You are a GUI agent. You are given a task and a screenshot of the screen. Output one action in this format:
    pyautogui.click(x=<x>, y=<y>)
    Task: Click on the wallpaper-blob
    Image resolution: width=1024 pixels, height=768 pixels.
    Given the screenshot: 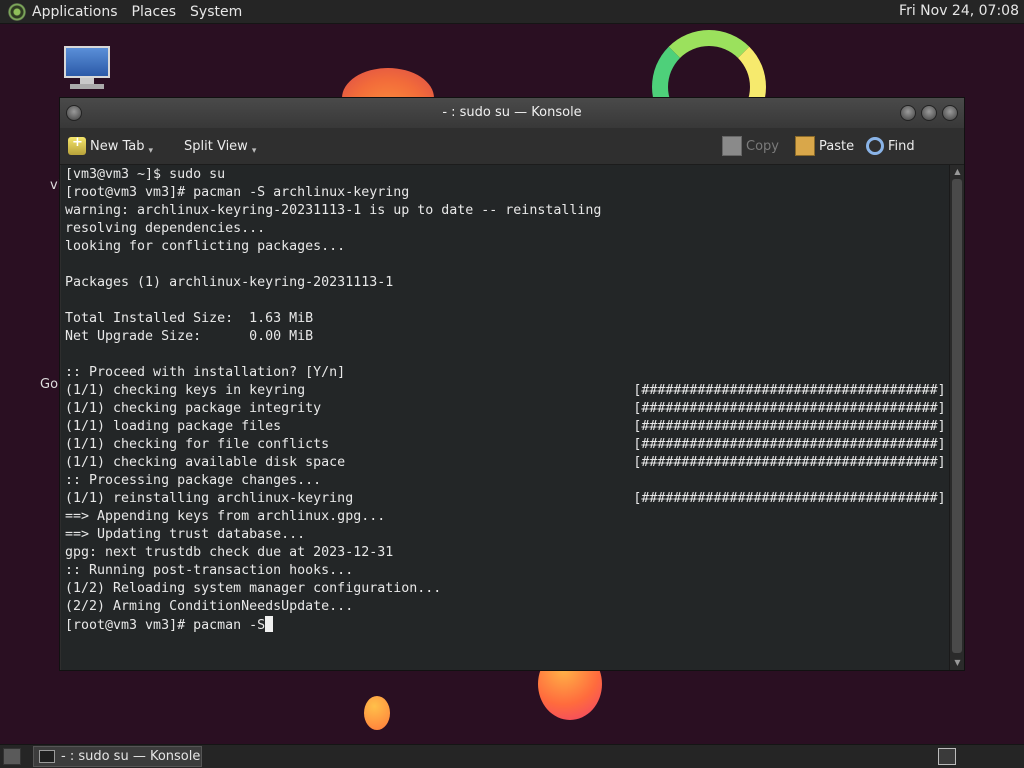 What is the action you would take?
    pyautogui.click(x=377, y=713)
    